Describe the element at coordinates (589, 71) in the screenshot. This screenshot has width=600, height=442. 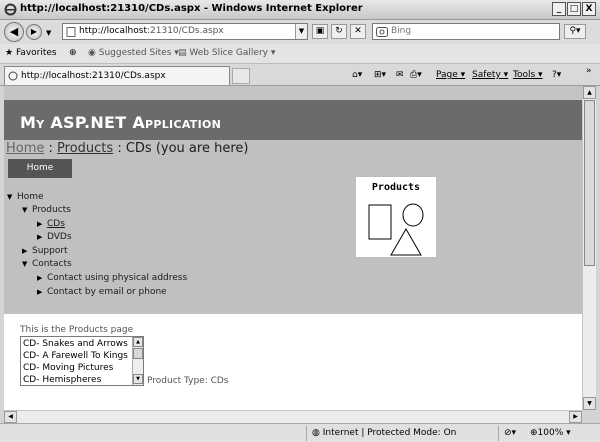
I see `chevron-more-icon: »` at that location.